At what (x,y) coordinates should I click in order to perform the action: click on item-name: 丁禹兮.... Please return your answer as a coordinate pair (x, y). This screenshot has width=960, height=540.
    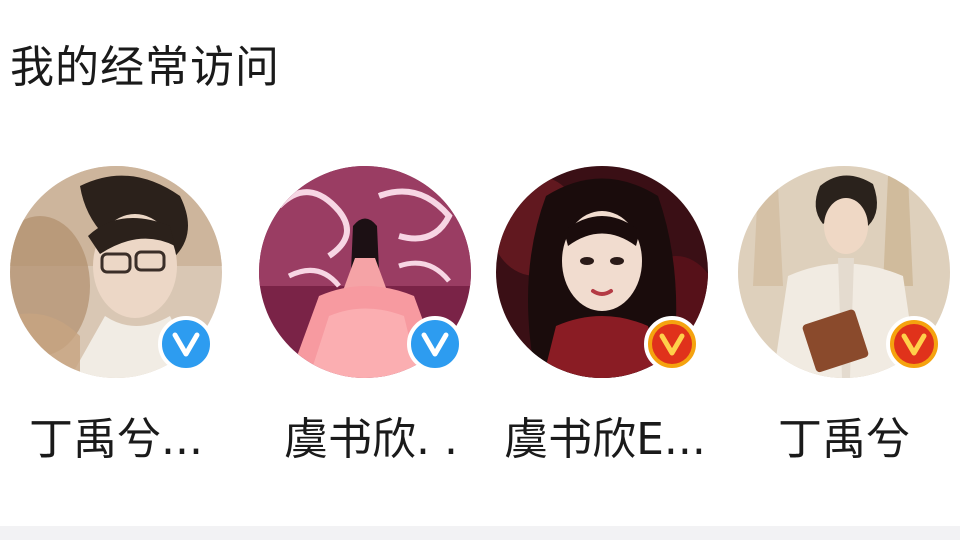
    Looking at the image, I should click on (116, 439).